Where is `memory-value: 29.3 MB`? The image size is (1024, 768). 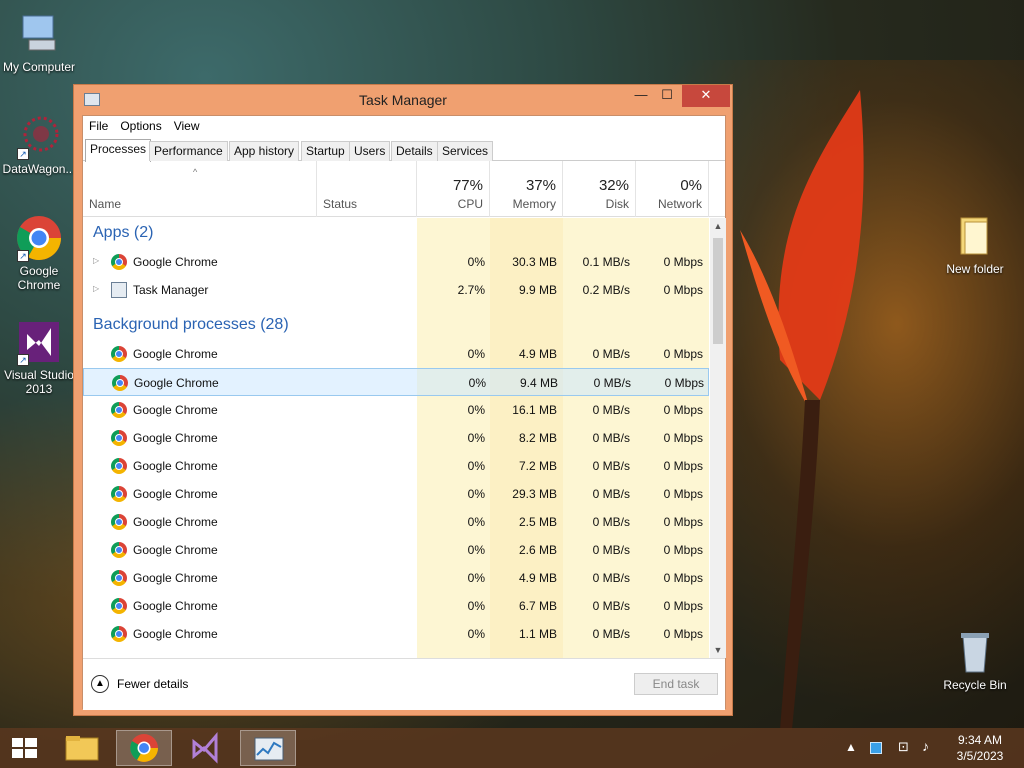
memory-value: 29.3 MB is located at coordinates (534, 494).